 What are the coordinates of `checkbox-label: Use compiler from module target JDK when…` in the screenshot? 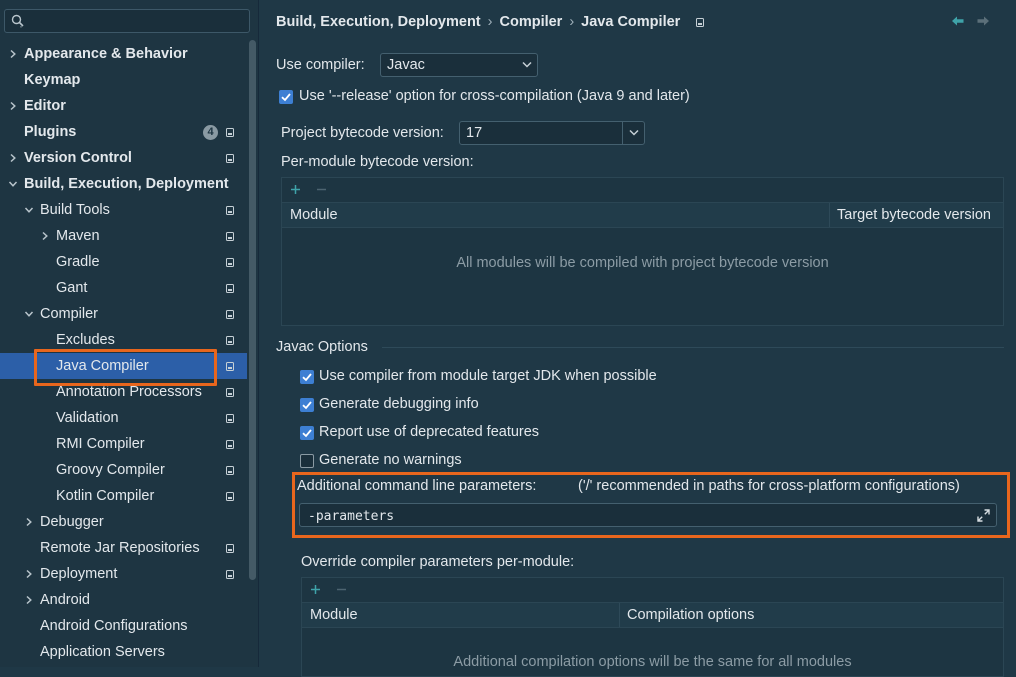 It's located at (488, 376).